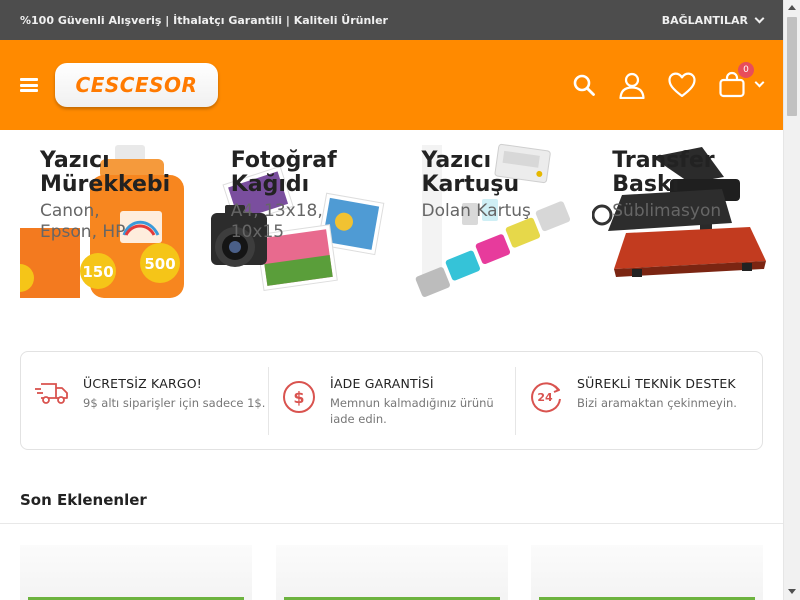 This screenshot has height=600, width=800. Describe the element at coordinates (476, 211) in the screenshot. I see `banner-subtitle: Dolan Kartuş` at that location.